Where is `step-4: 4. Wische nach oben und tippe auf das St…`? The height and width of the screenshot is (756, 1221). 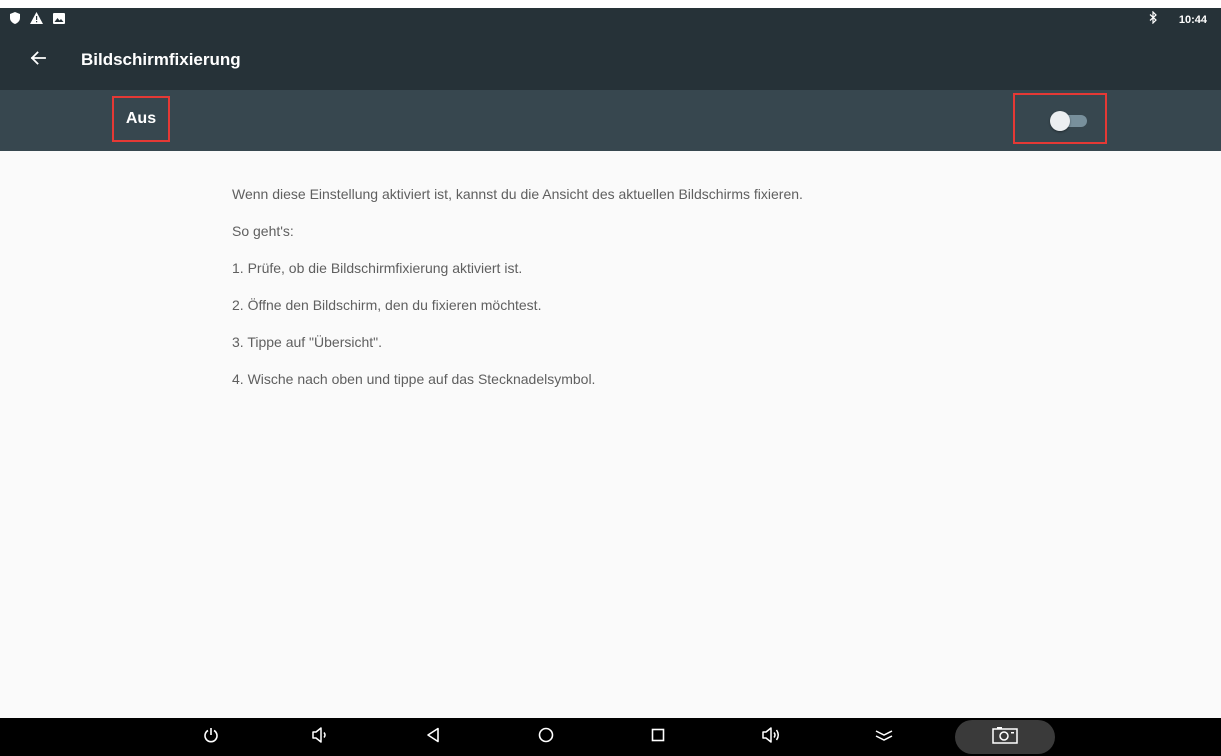
step-4: 4. Wische nach oben und tippe auf das St… is located at coordinates (414, 379).